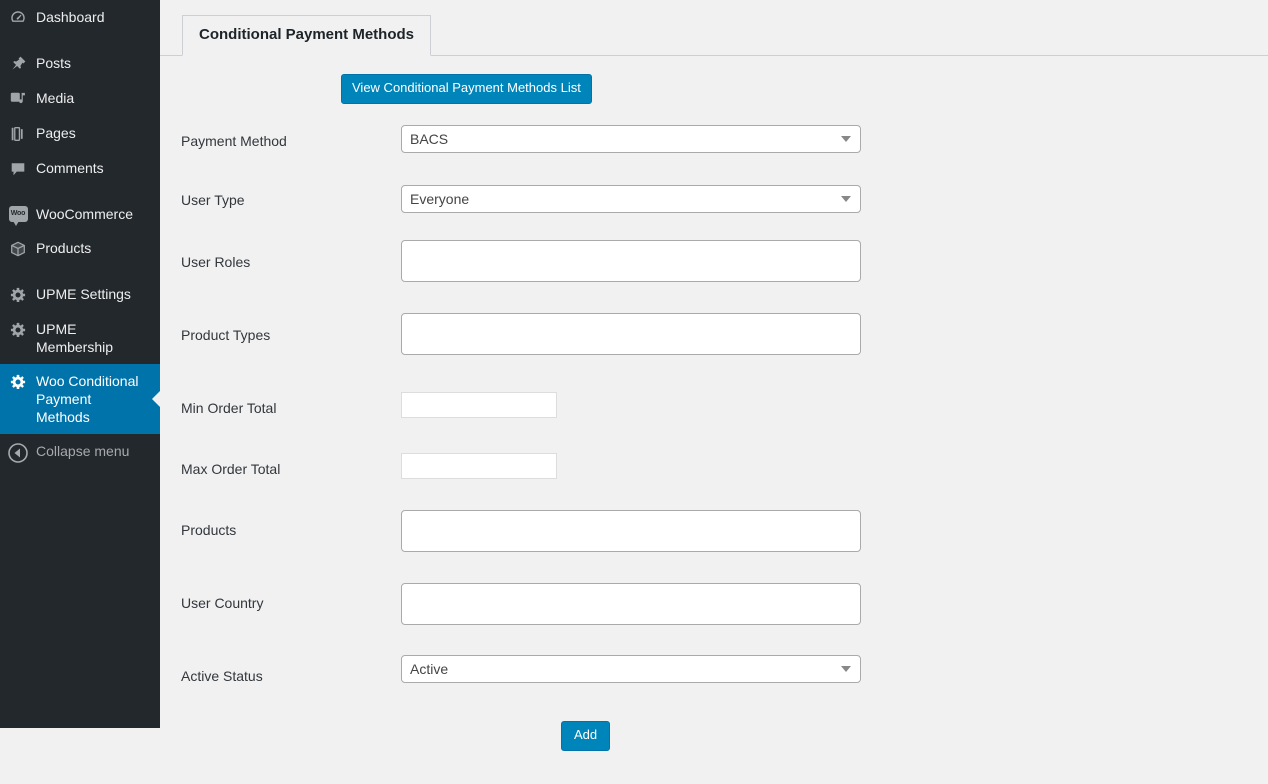 Image resolution: width=1268 pixels, height=784 pixels. I want to click on field-label: User Country, so click(222, 603).